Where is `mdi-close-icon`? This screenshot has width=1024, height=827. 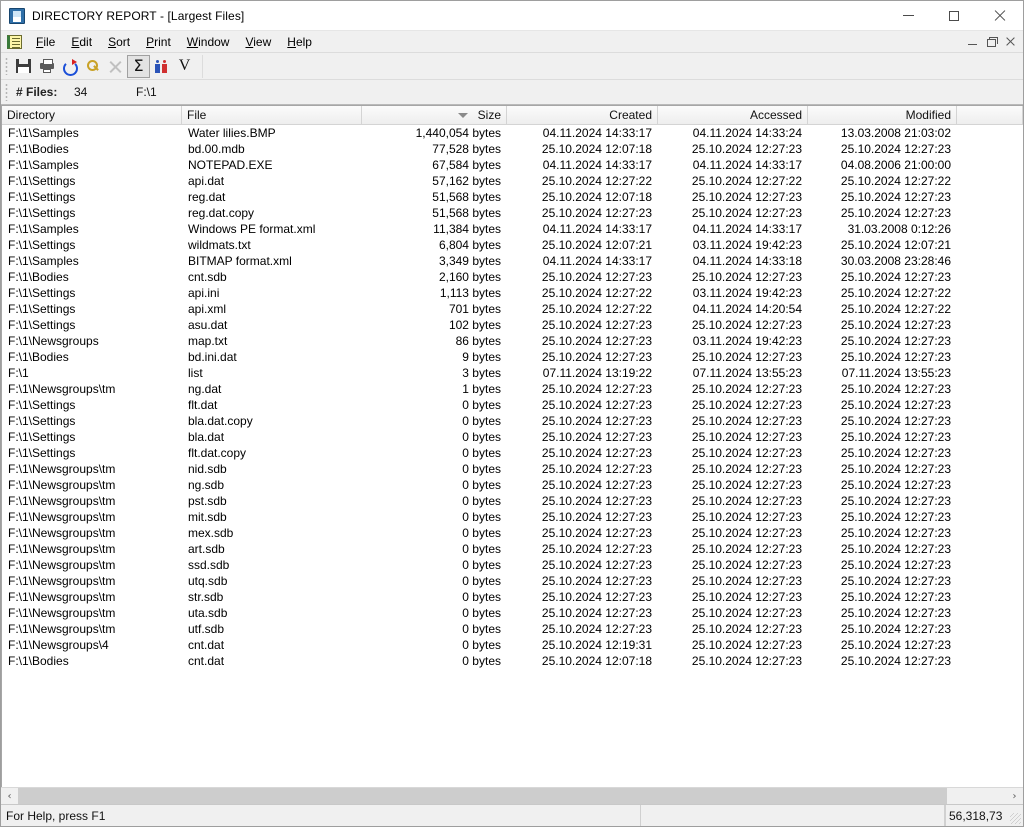
mdi-close-icon is located at coordinates (1010, 41).